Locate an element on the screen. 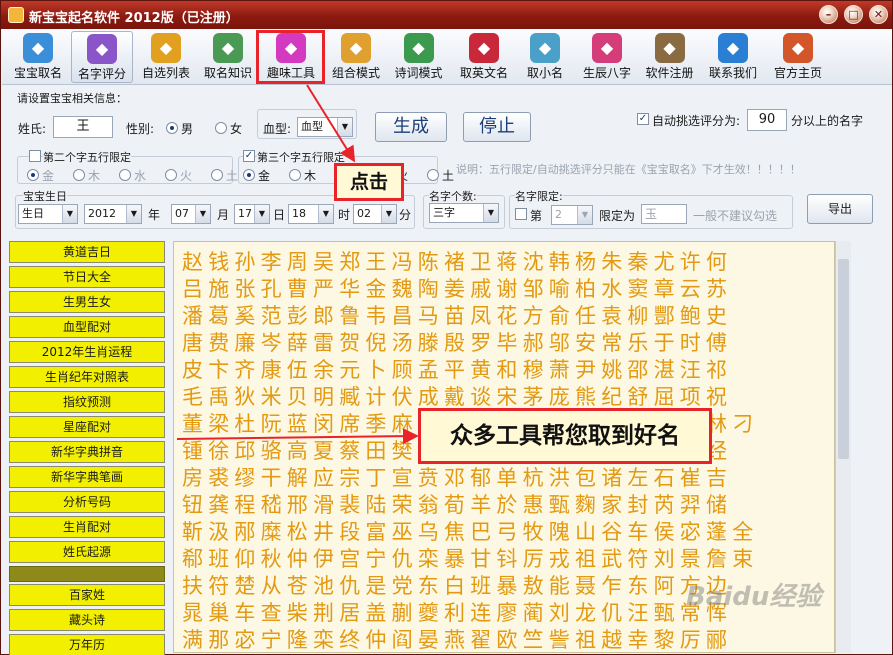 The image size is (893, 655). toolbar-button-2: ◆ 自选列表 is located at coordinates (166, 57).